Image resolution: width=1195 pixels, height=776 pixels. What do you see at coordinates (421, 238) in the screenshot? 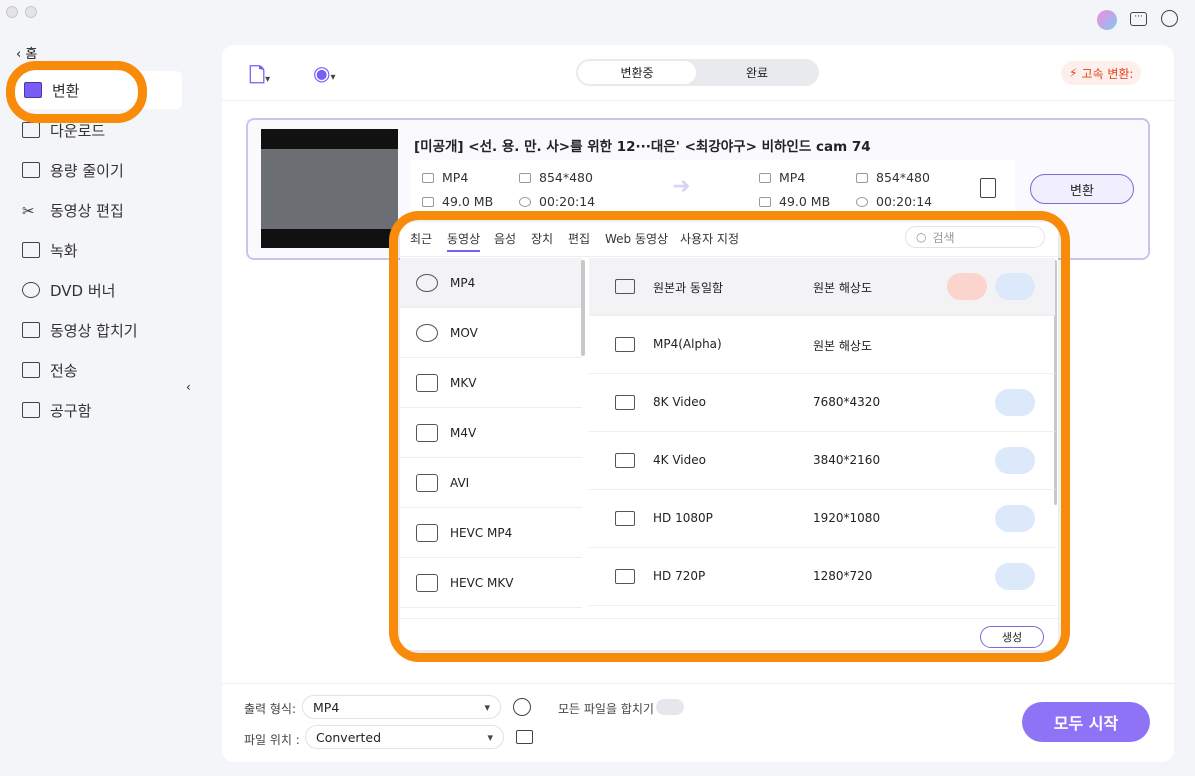
I see `tab-recent: 최근` at bounding box center [421, 238].